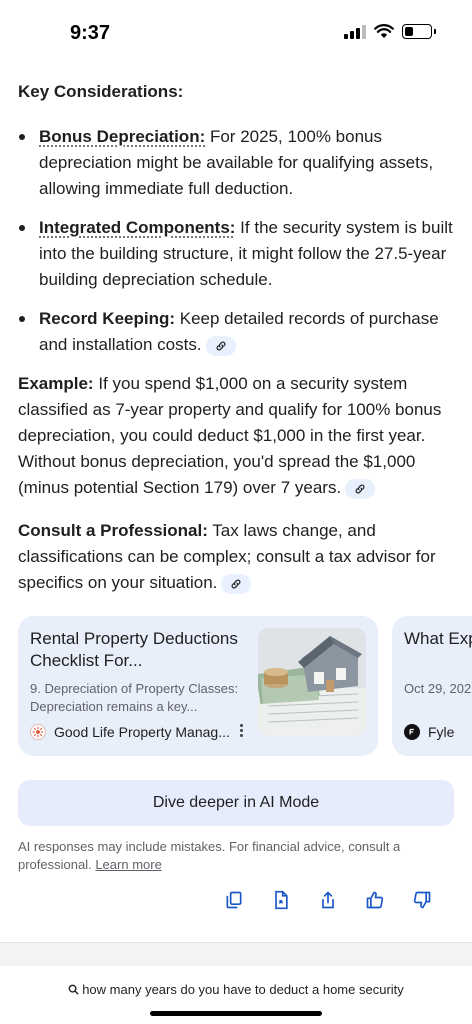  I want to click on doc-export-icon, so click(281, 900).